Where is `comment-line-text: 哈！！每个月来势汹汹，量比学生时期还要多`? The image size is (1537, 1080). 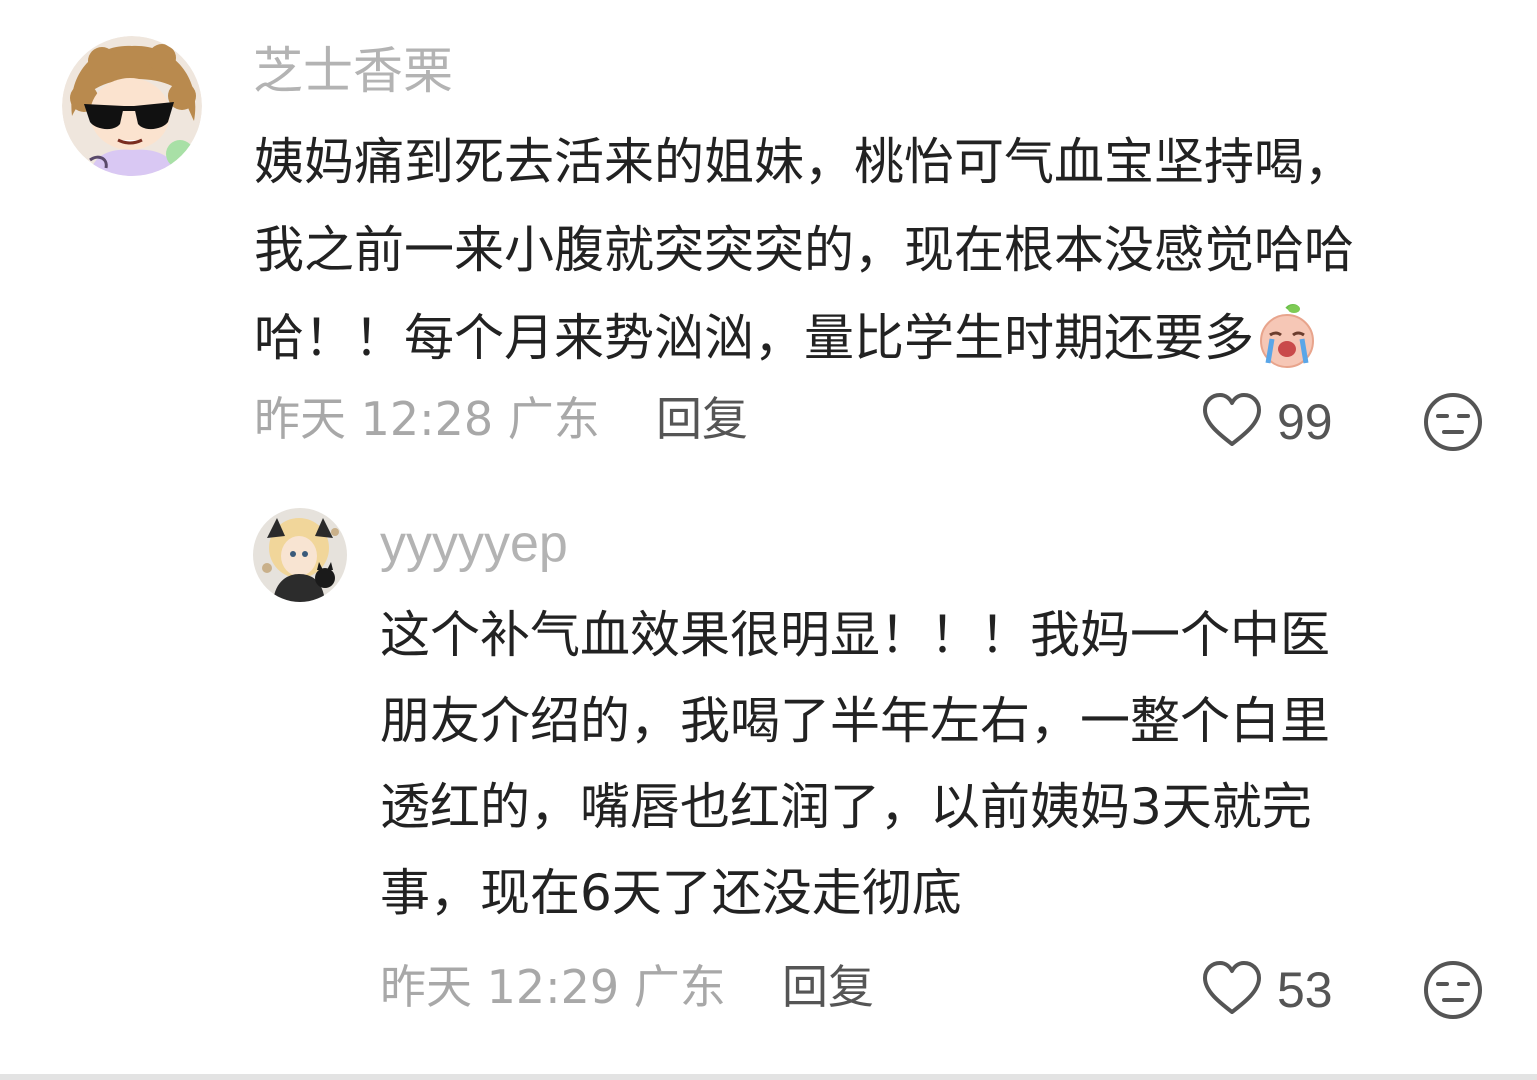 comment-line-text: 哈！！每个月来势汹汹，量比学生时期还要多 is located at coordinates (754, 338).